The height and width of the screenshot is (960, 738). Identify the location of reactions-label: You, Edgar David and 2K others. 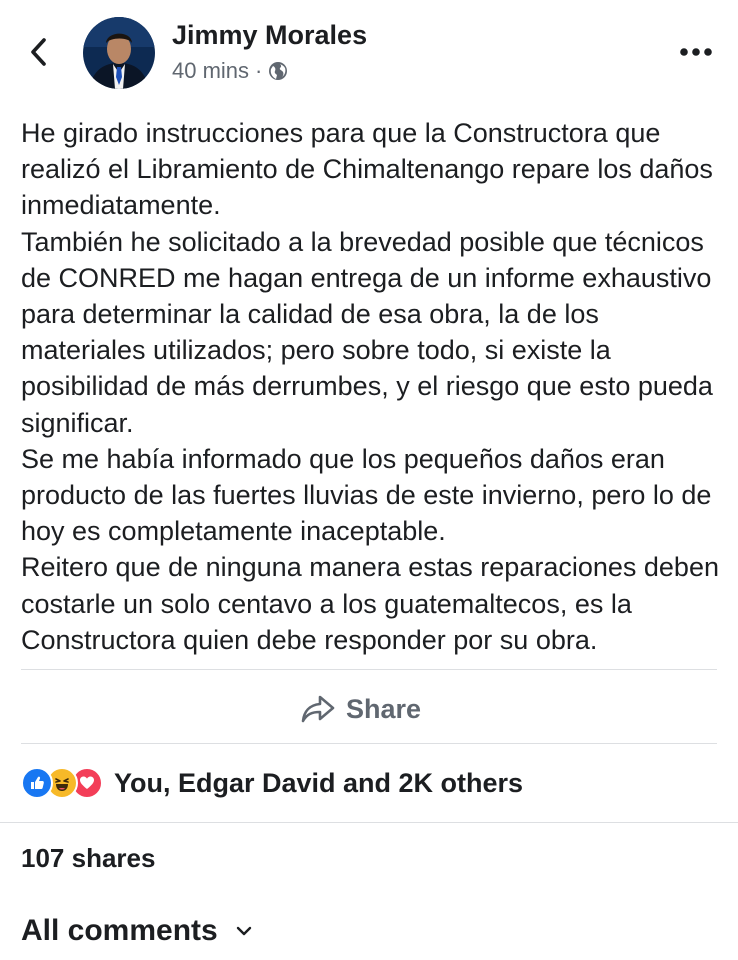
(319, 782).